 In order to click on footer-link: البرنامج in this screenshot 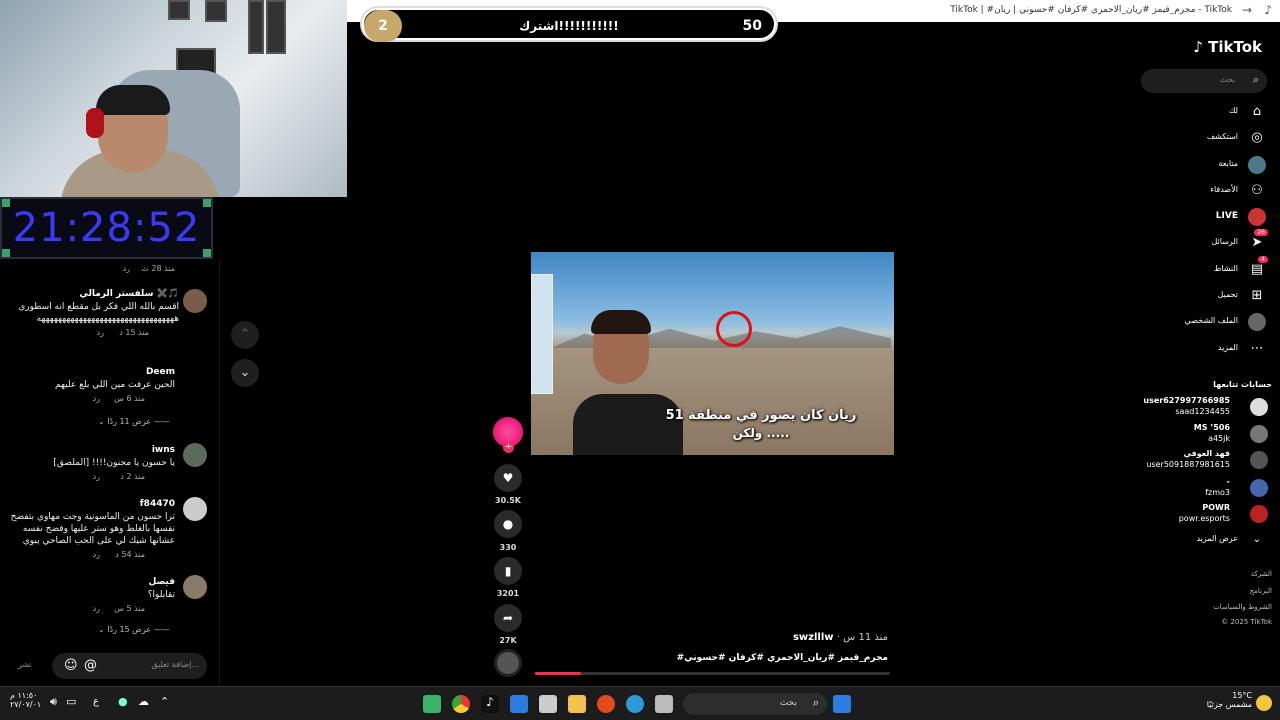, I will do `click(1261, 591)`.